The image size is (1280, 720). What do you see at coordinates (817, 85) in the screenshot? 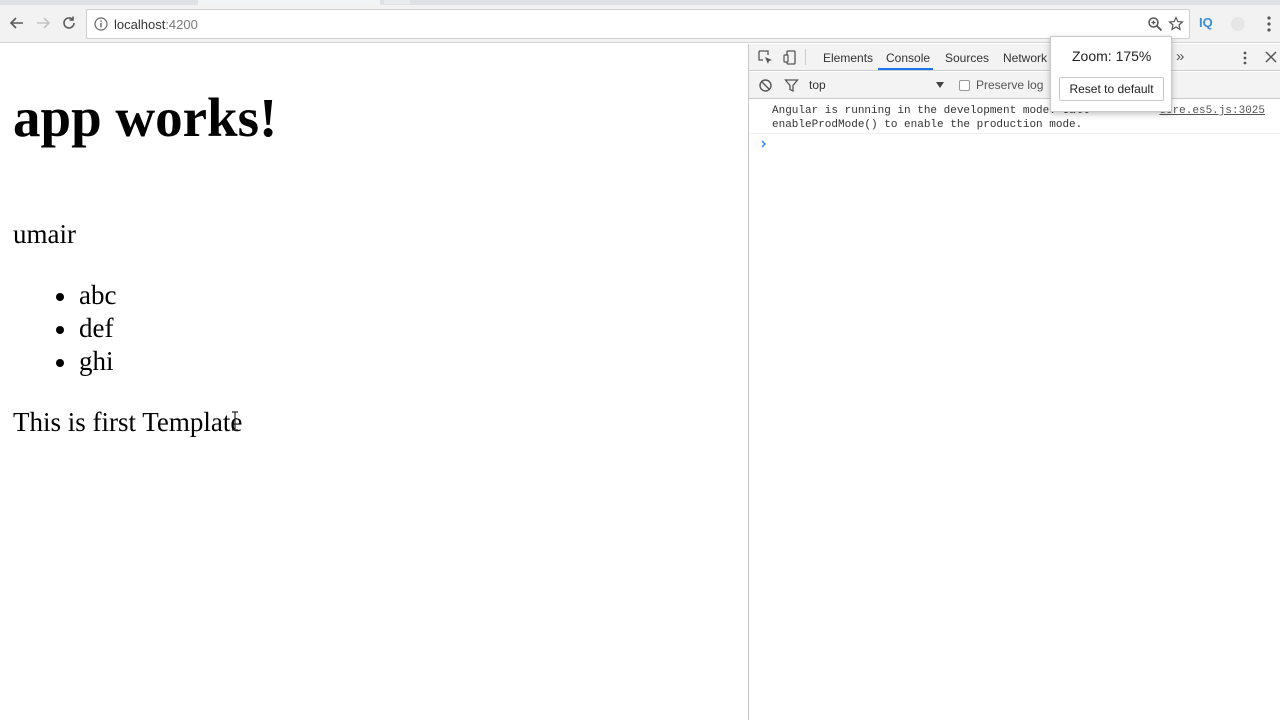
I see `context-selector: top` at bounding box center [817, 85].